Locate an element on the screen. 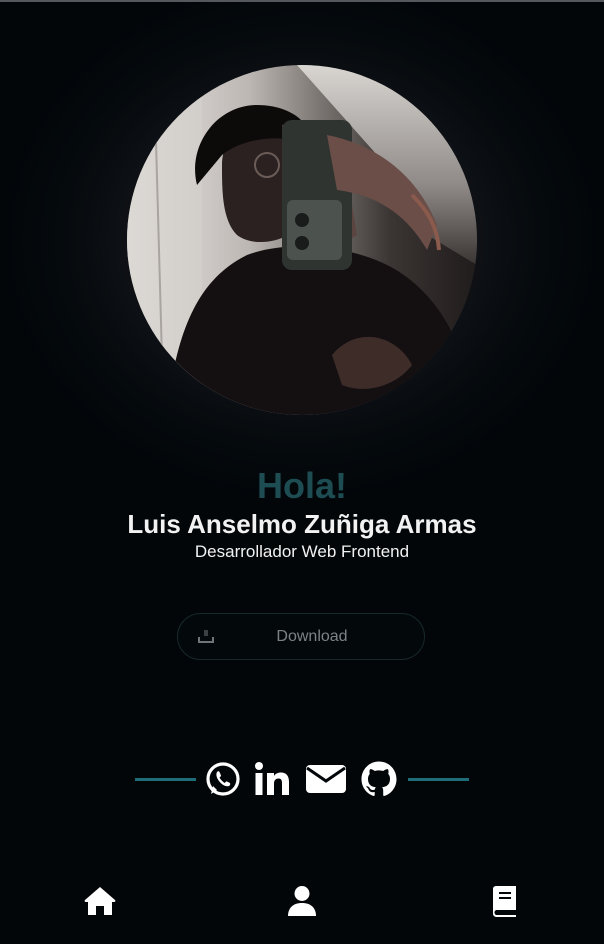 This screenshot has height=944, width=604. profile-name: Luis Anselmo Zuñiga Armas is located at coordinates (302, 524).